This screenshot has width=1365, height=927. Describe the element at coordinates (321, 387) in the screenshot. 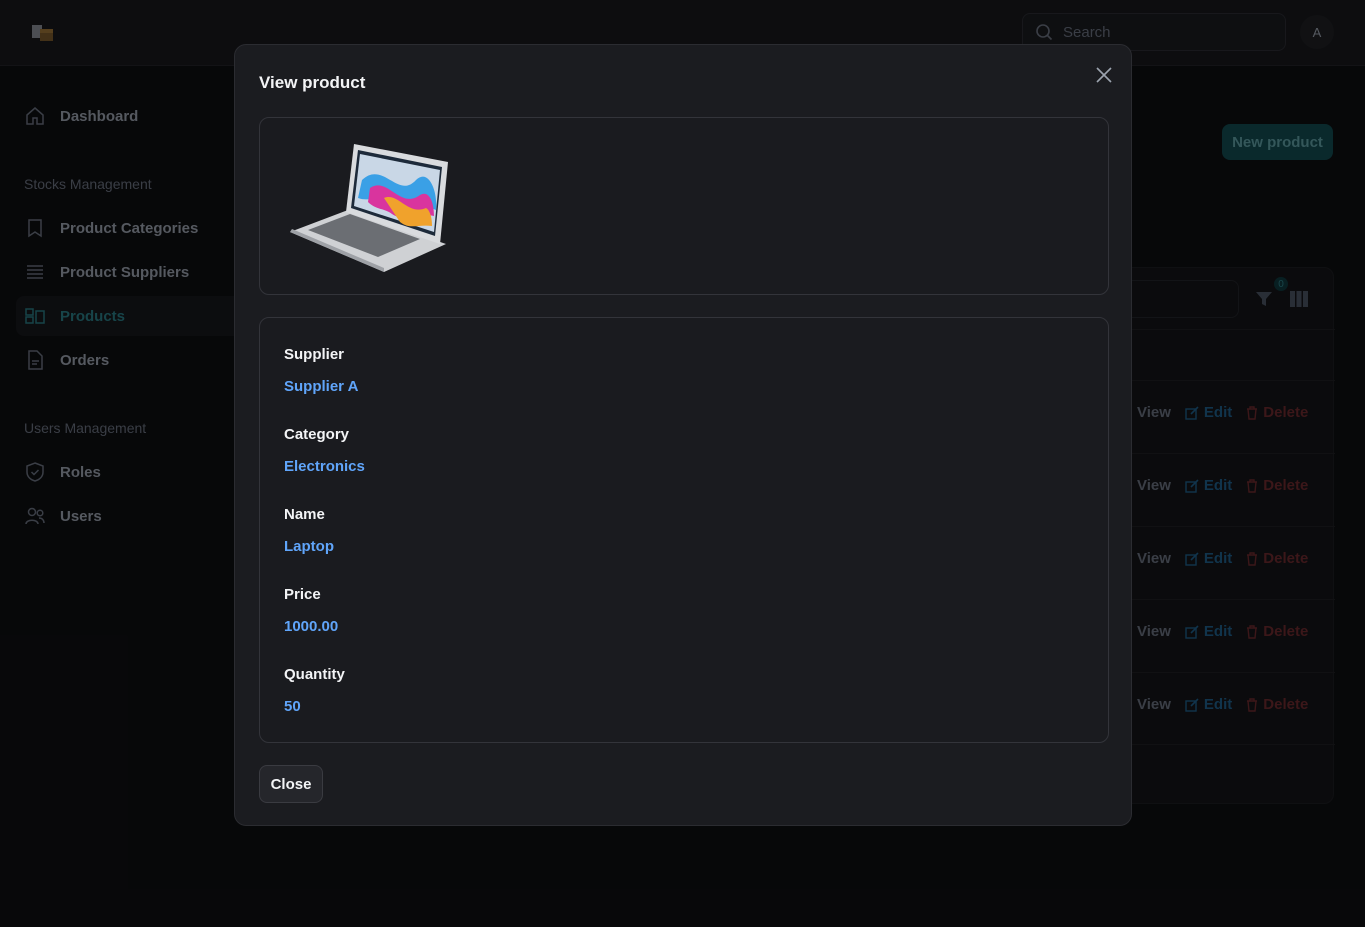

I see `field-value: Supplier A` at that location.